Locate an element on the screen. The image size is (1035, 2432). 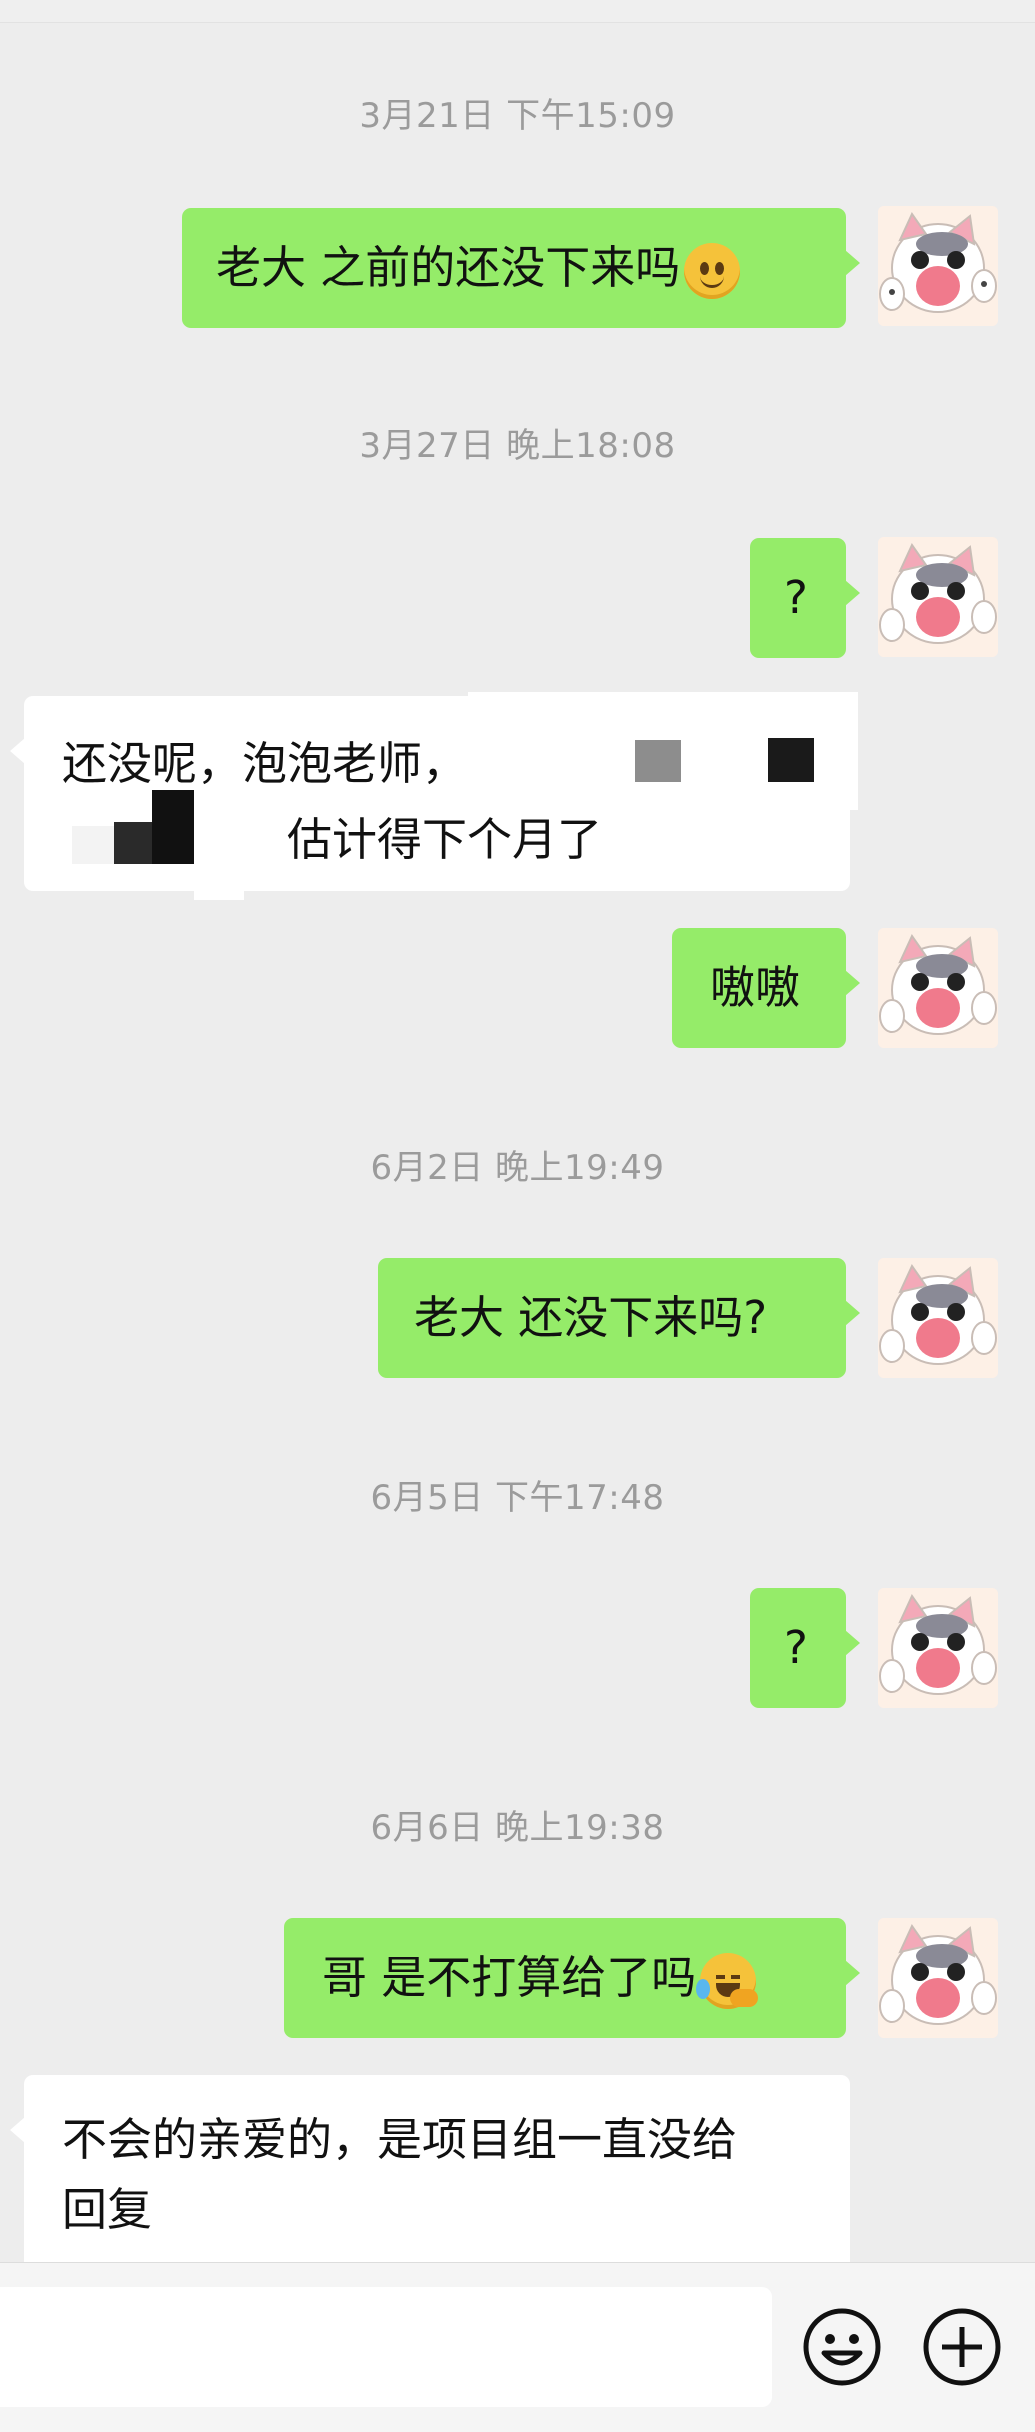
message-text: 嗷嗷 is located at coordinates (755, 987).